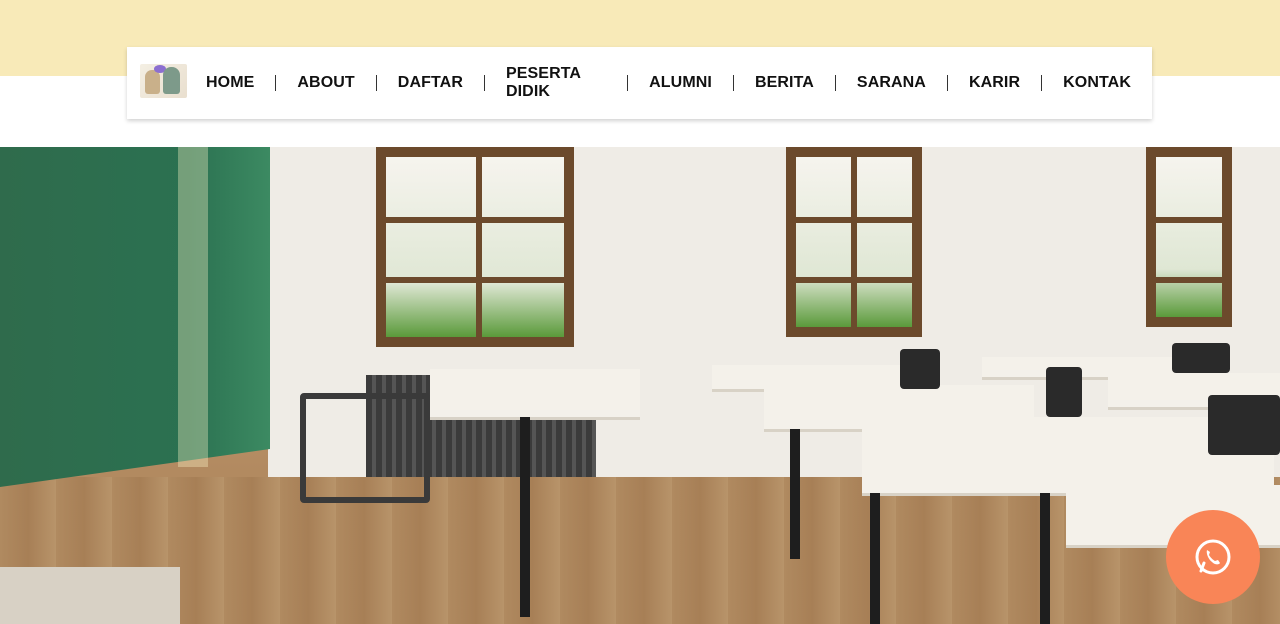 The image size is (1280, 624). What do you see at coordinates (171, 80) in the screenshot?
I see `logo-figure-right` at bounding box center [171, 80].